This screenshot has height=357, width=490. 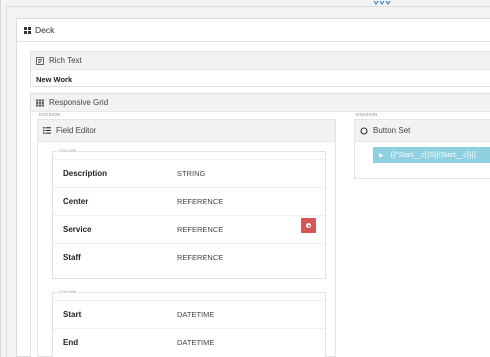 I want to click on responsive-grid-icon, so click(x=40, y=103).